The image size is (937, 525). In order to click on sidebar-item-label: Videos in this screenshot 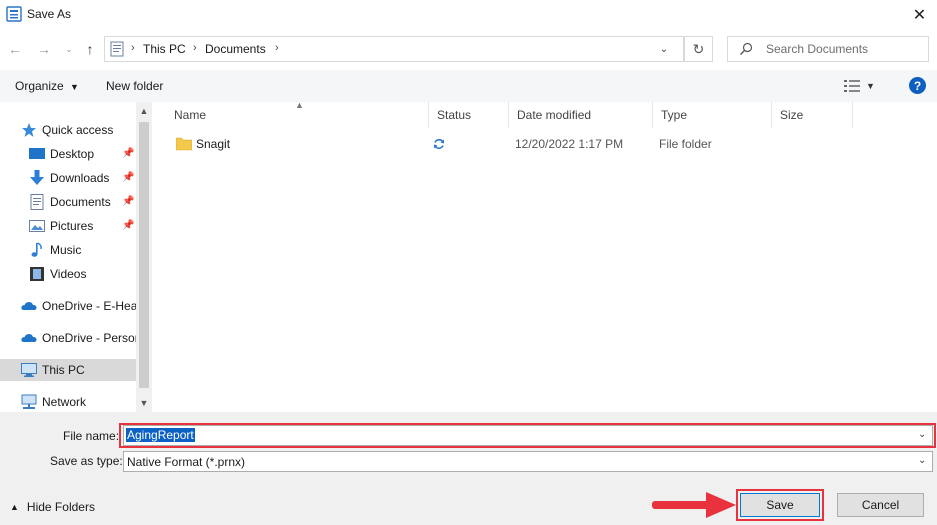, I will do `click(68, 274)`.